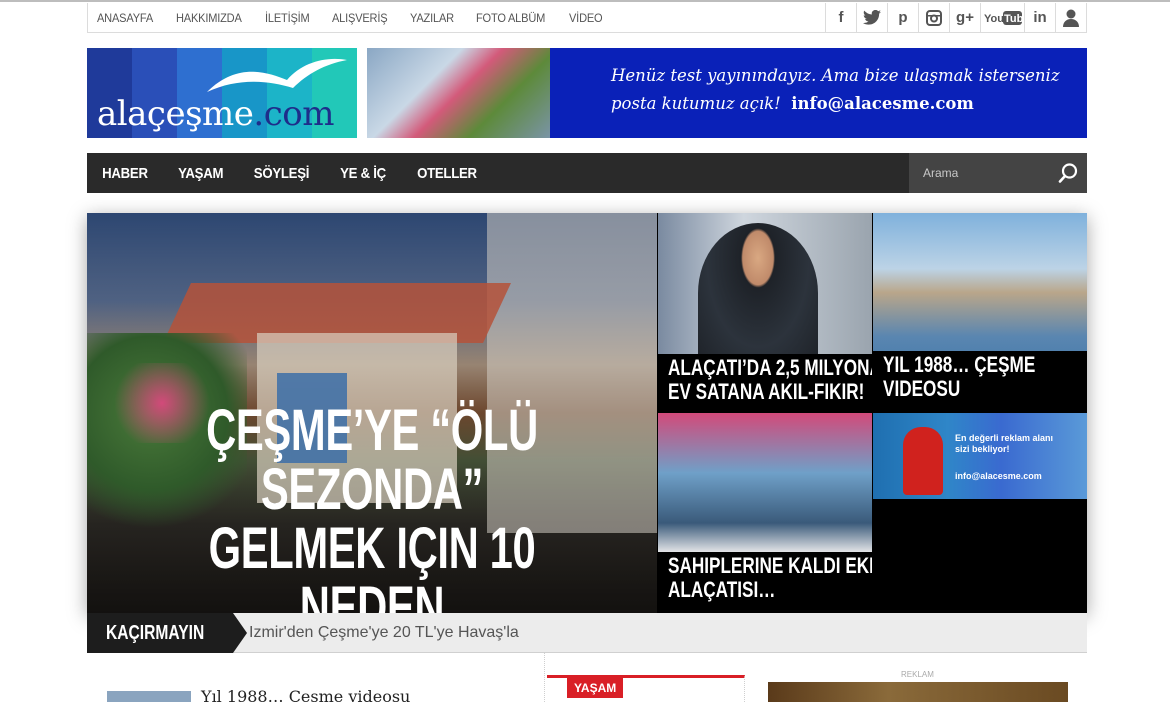 This screenshot has height=702, width=1170. What do you see at coordinates (882, 103) in the screenshot?
I see `banner-email: info@alacesme.com` at bounding box center [882, 103].